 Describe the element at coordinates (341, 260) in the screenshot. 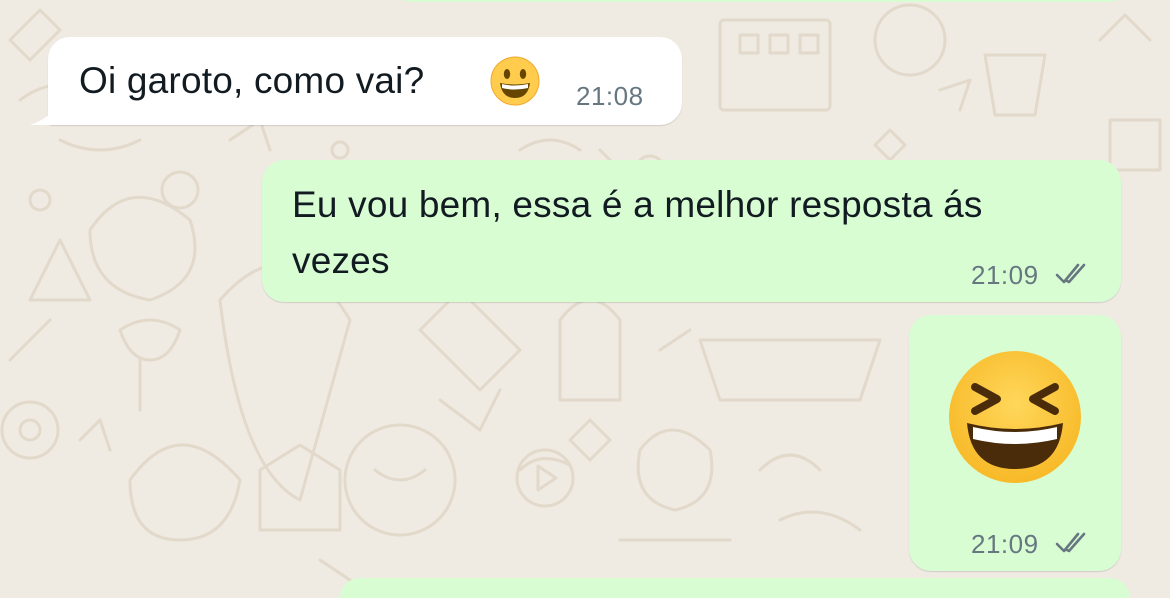

I see `message-text-line-2: vezes` at that location.